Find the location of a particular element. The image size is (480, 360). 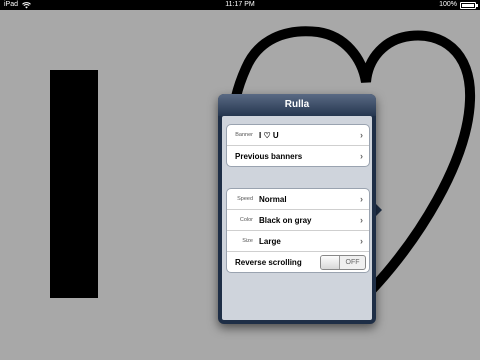

speed-row: Speed Normal › is located at coordinates (298, 199).